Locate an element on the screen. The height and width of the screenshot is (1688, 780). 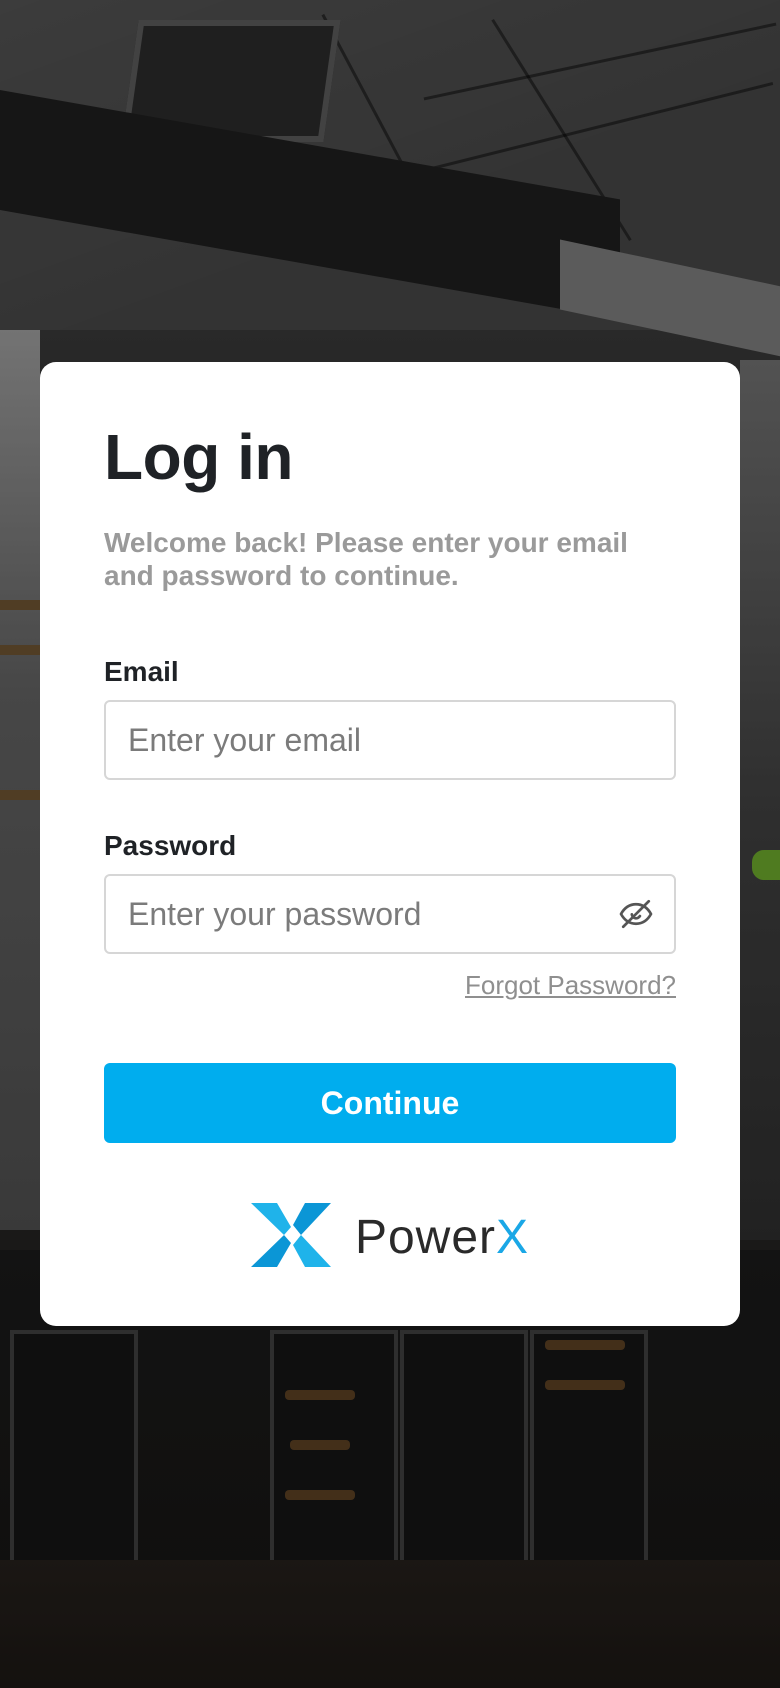
powerx-logo-icon is located at coordinates (290, 1237).